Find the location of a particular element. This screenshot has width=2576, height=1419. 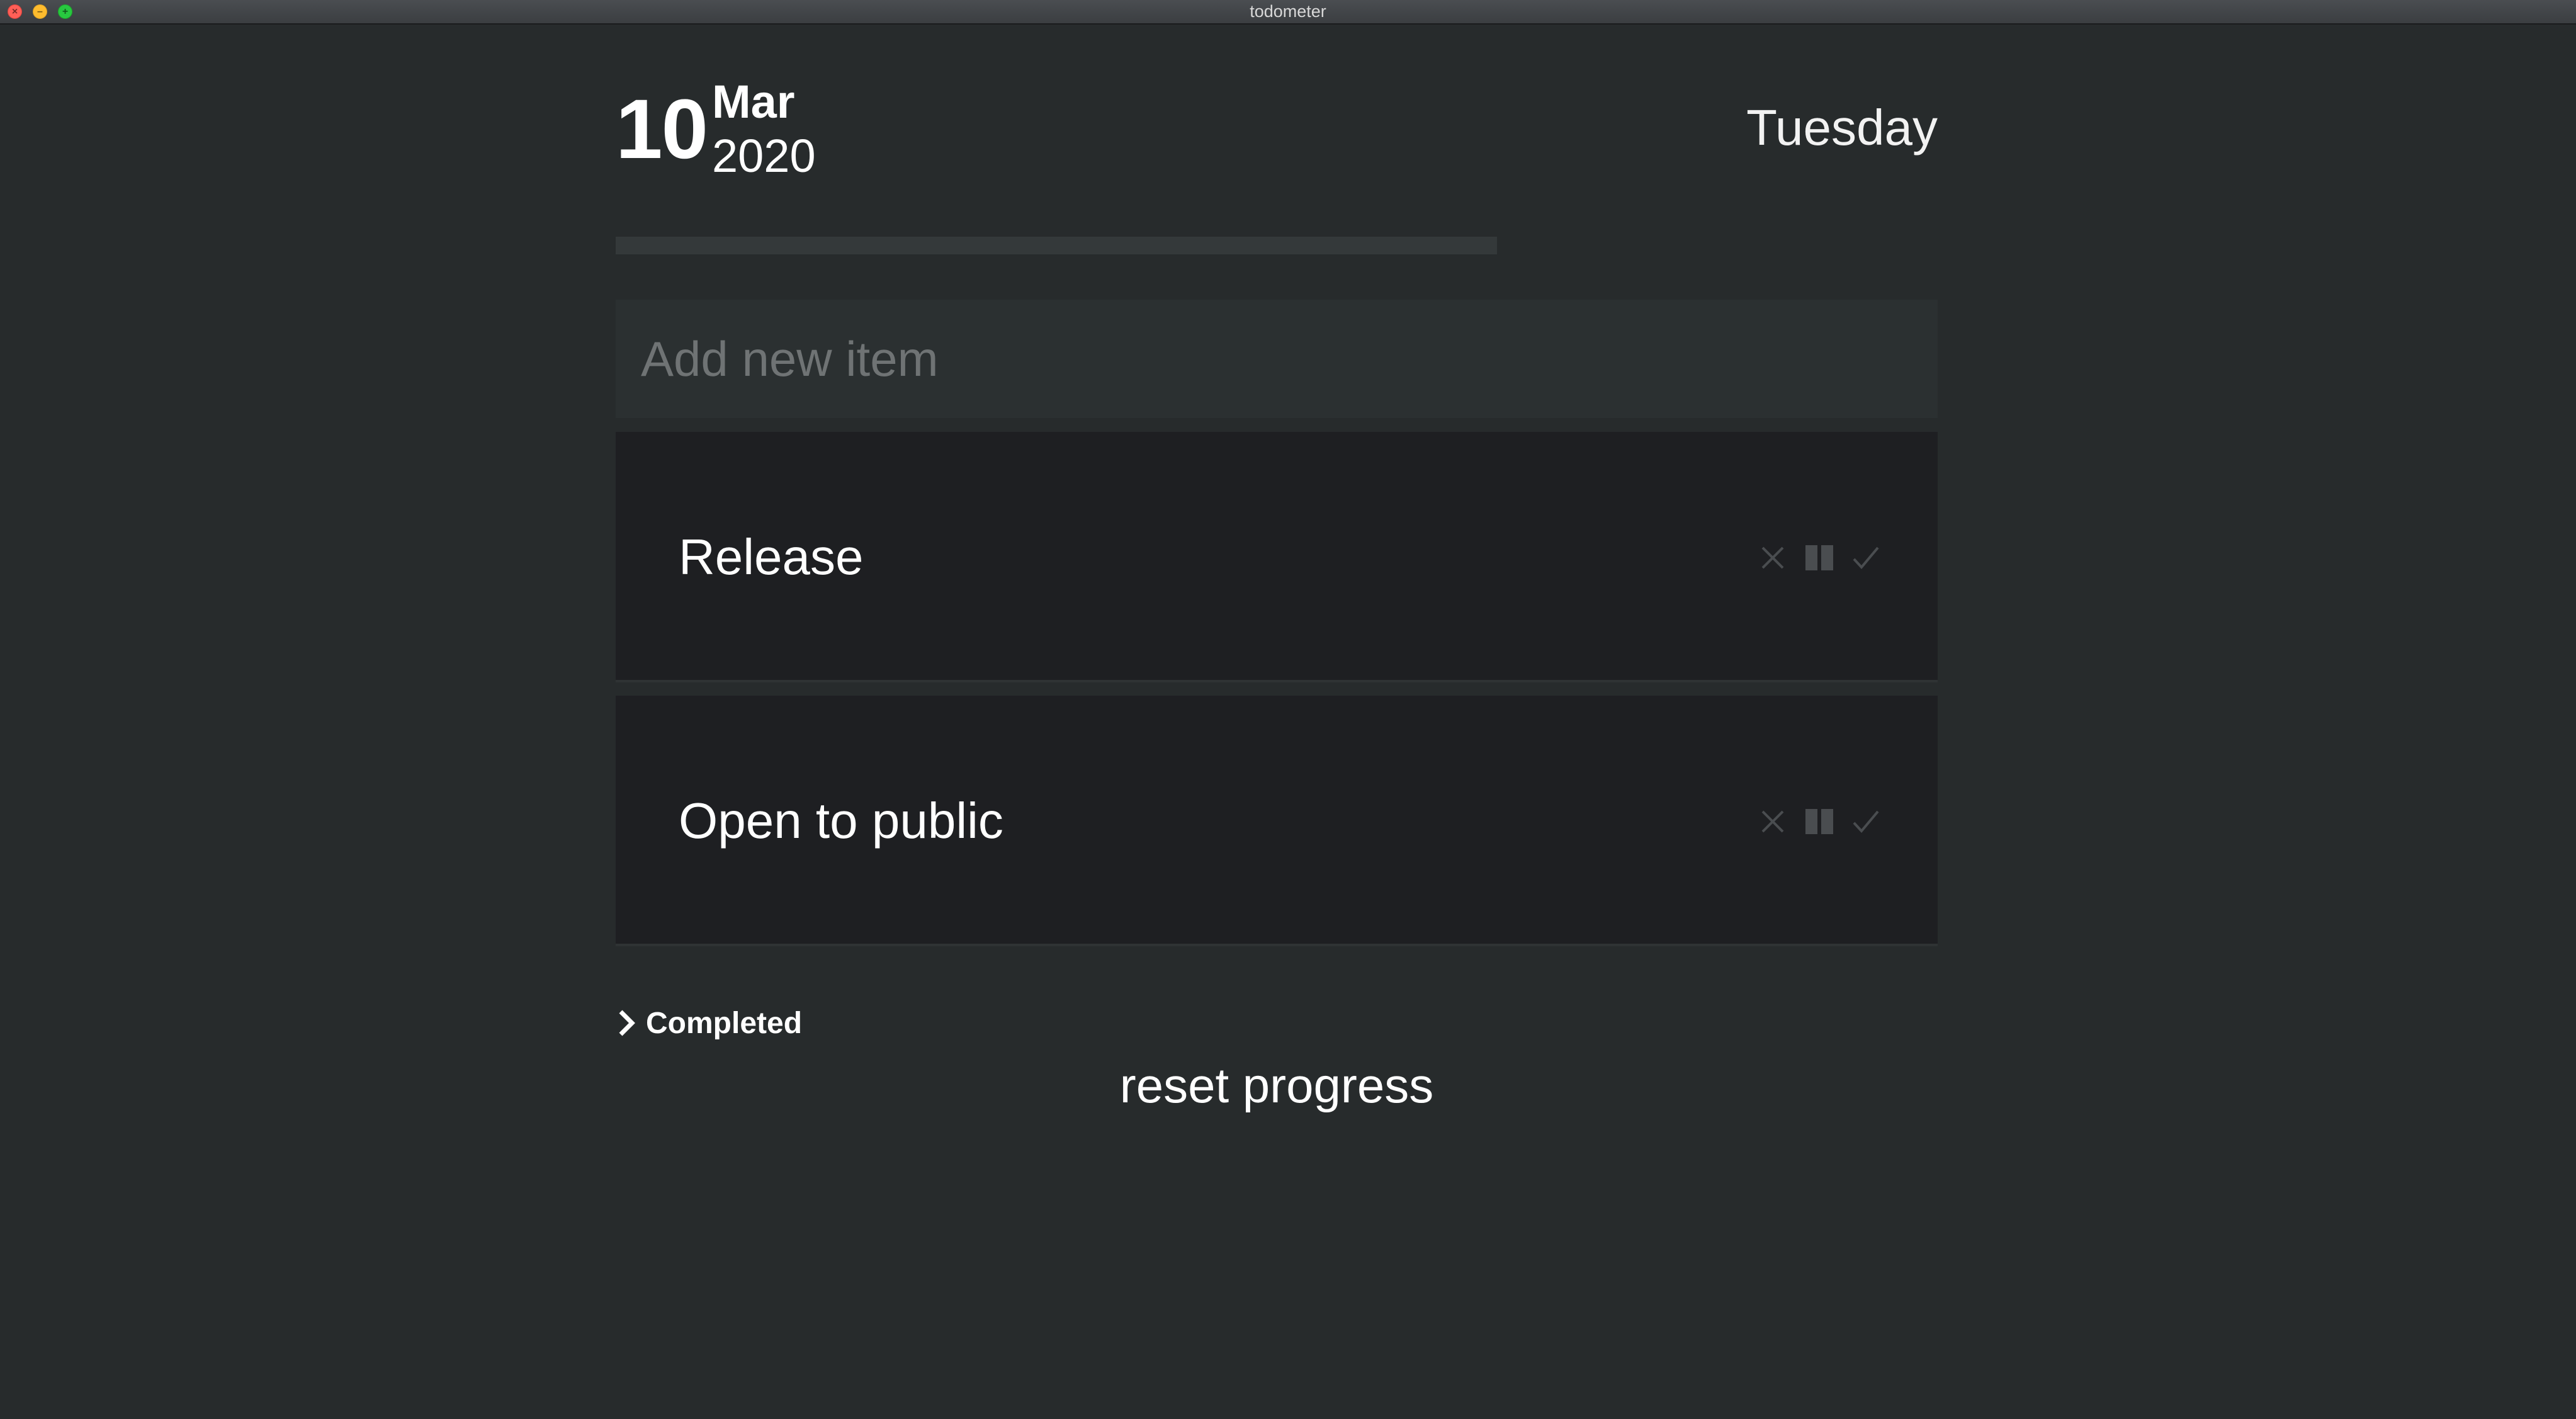

progress-bar is located at coordinates (1056, 245).